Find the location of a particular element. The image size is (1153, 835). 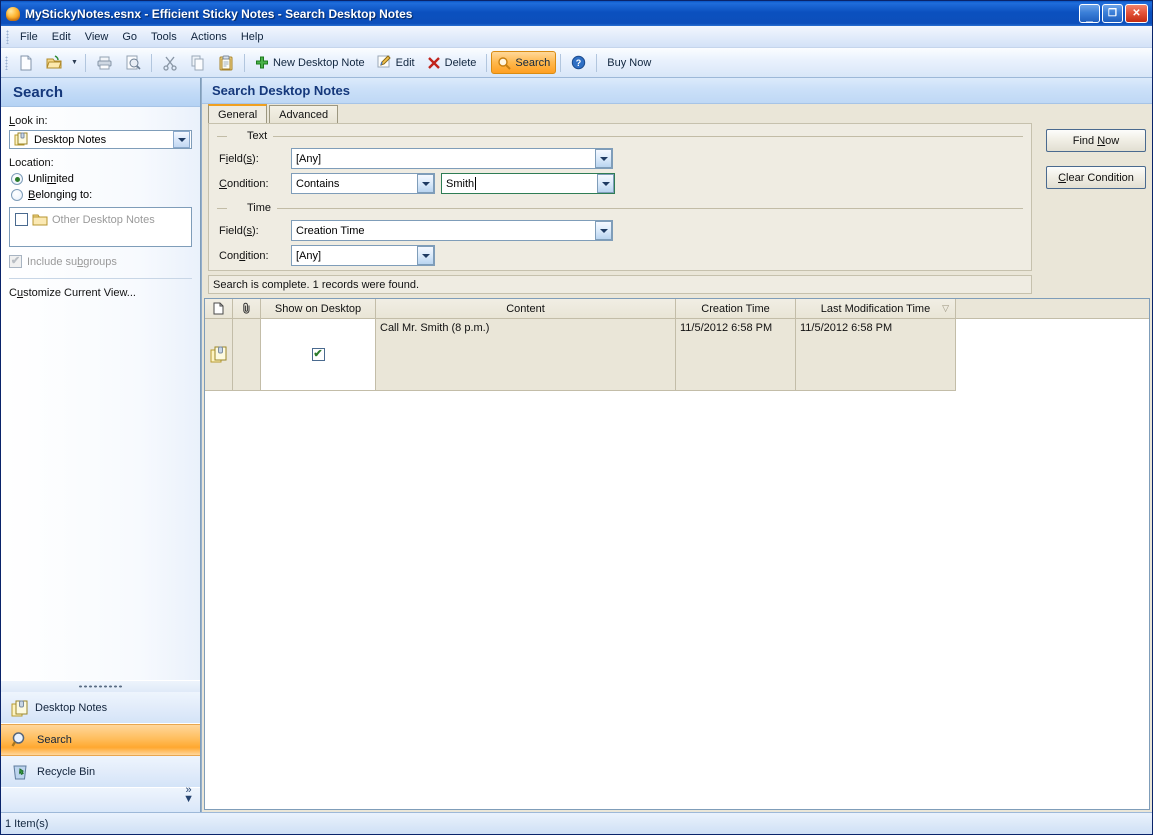

radio-belonging-to: Belonging to: is located at coordinates (101, 195).